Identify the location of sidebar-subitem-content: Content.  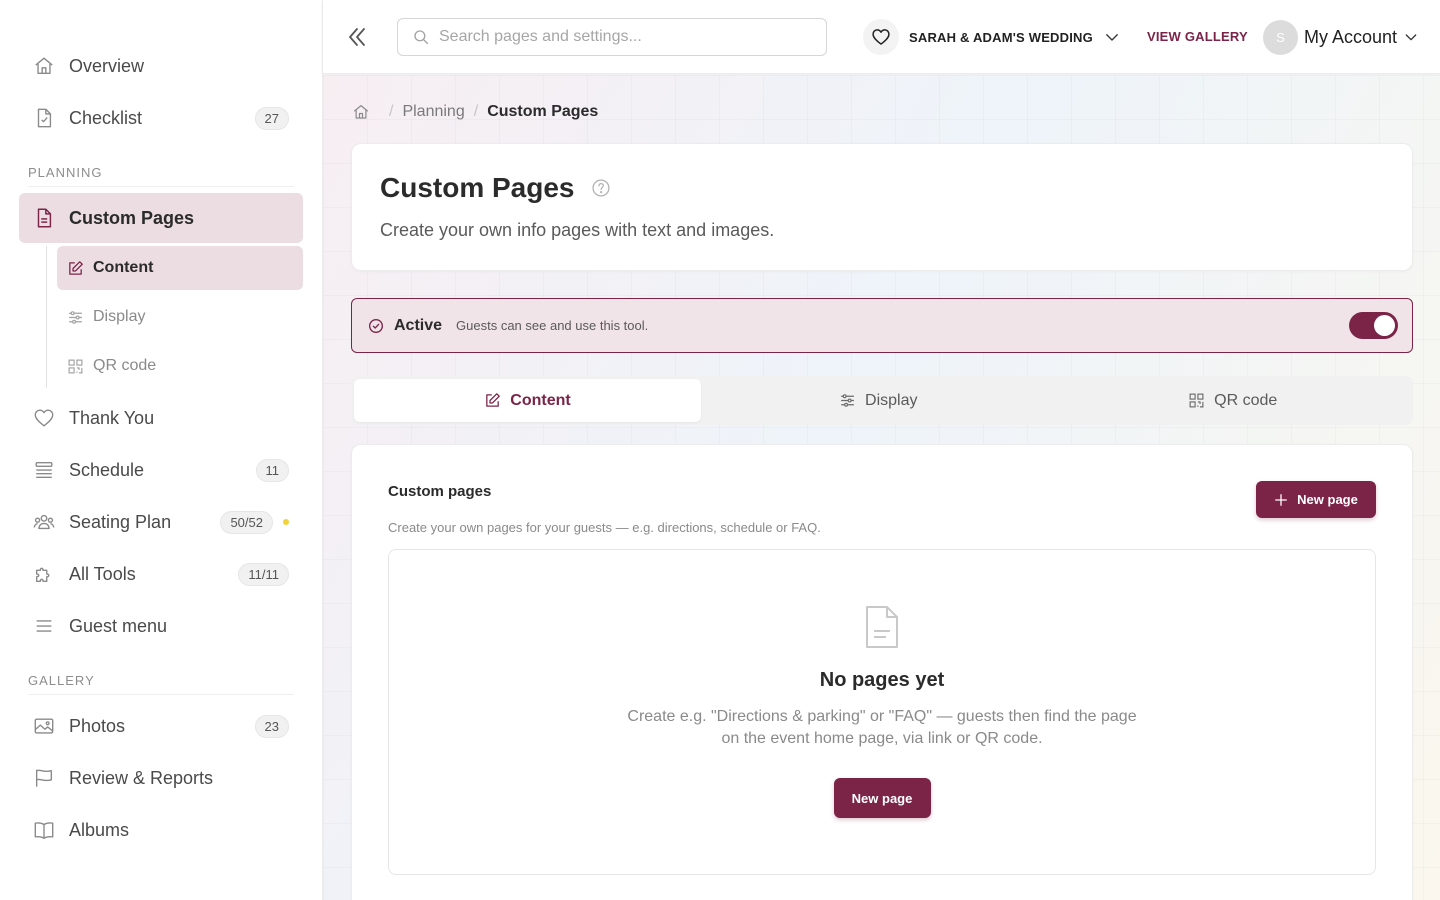
(180, 268).